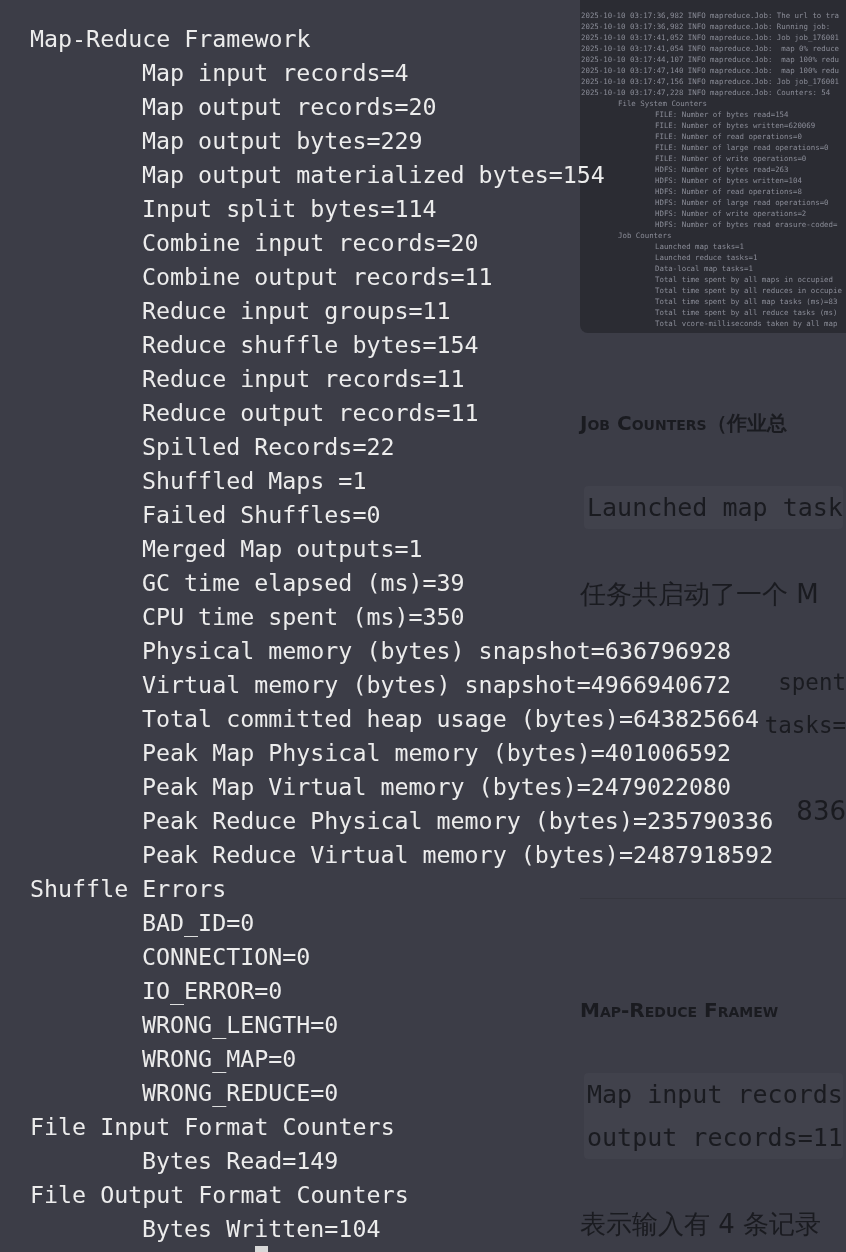 The image size is (846, 1252). I want to click on section-title: Shuffle Errors, so click(128, 889).